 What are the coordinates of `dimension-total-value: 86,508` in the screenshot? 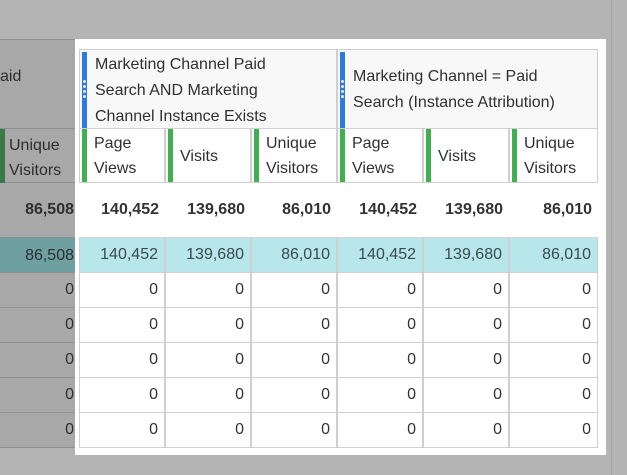 It's located at (49, 209).